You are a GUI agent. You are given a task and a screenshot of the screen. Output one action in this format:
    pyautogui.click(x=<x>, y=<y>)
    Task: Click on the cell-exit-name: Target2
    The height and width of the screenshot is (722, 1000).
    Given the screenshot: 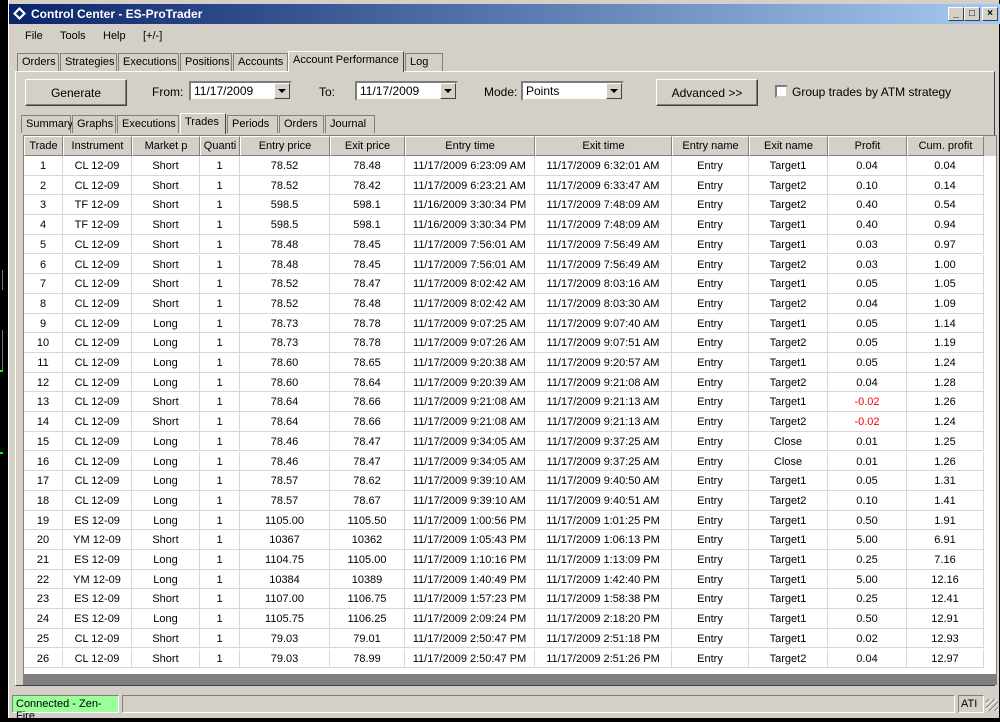 What is the action you would take?
    pyautogui.click(x=788, y=264)
    